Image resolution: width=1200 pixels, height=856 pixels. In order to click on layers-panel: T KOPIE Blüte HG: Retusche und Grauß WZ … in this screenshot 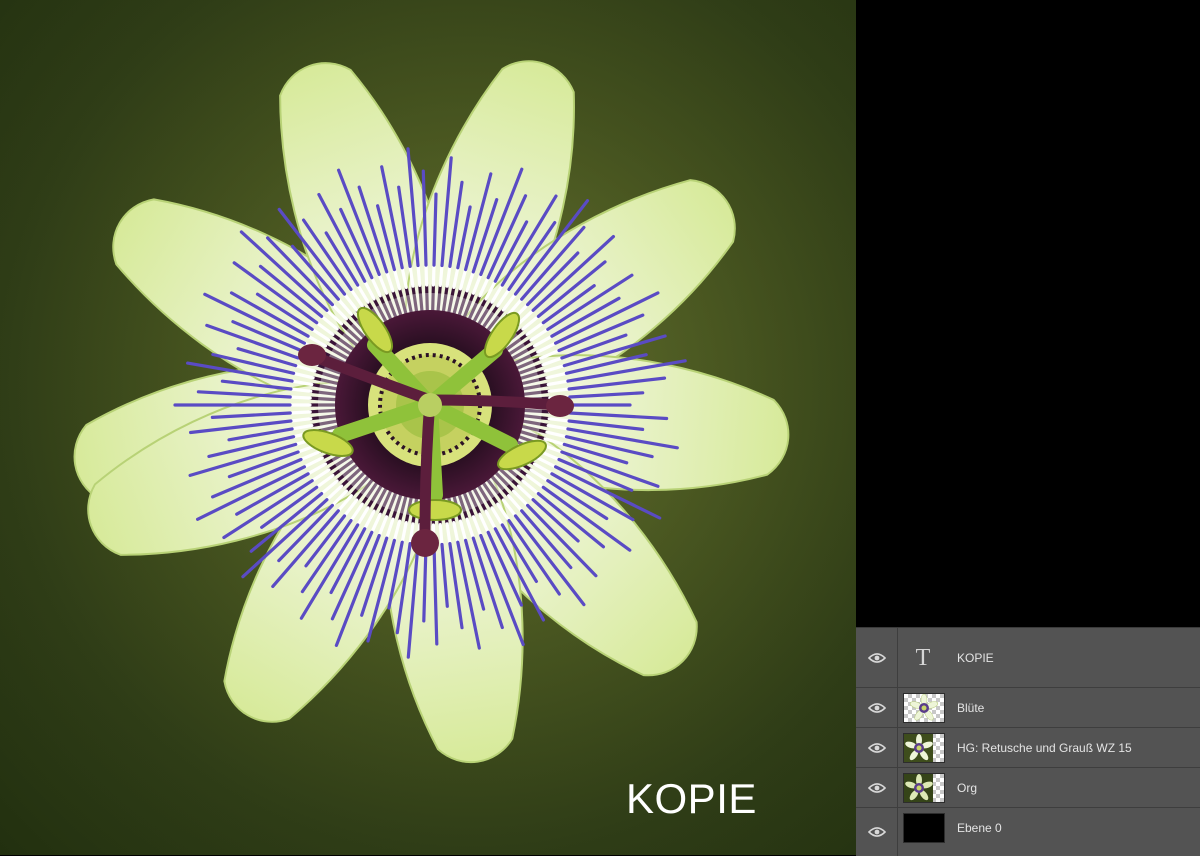, I will do `click(1028, 741)`.